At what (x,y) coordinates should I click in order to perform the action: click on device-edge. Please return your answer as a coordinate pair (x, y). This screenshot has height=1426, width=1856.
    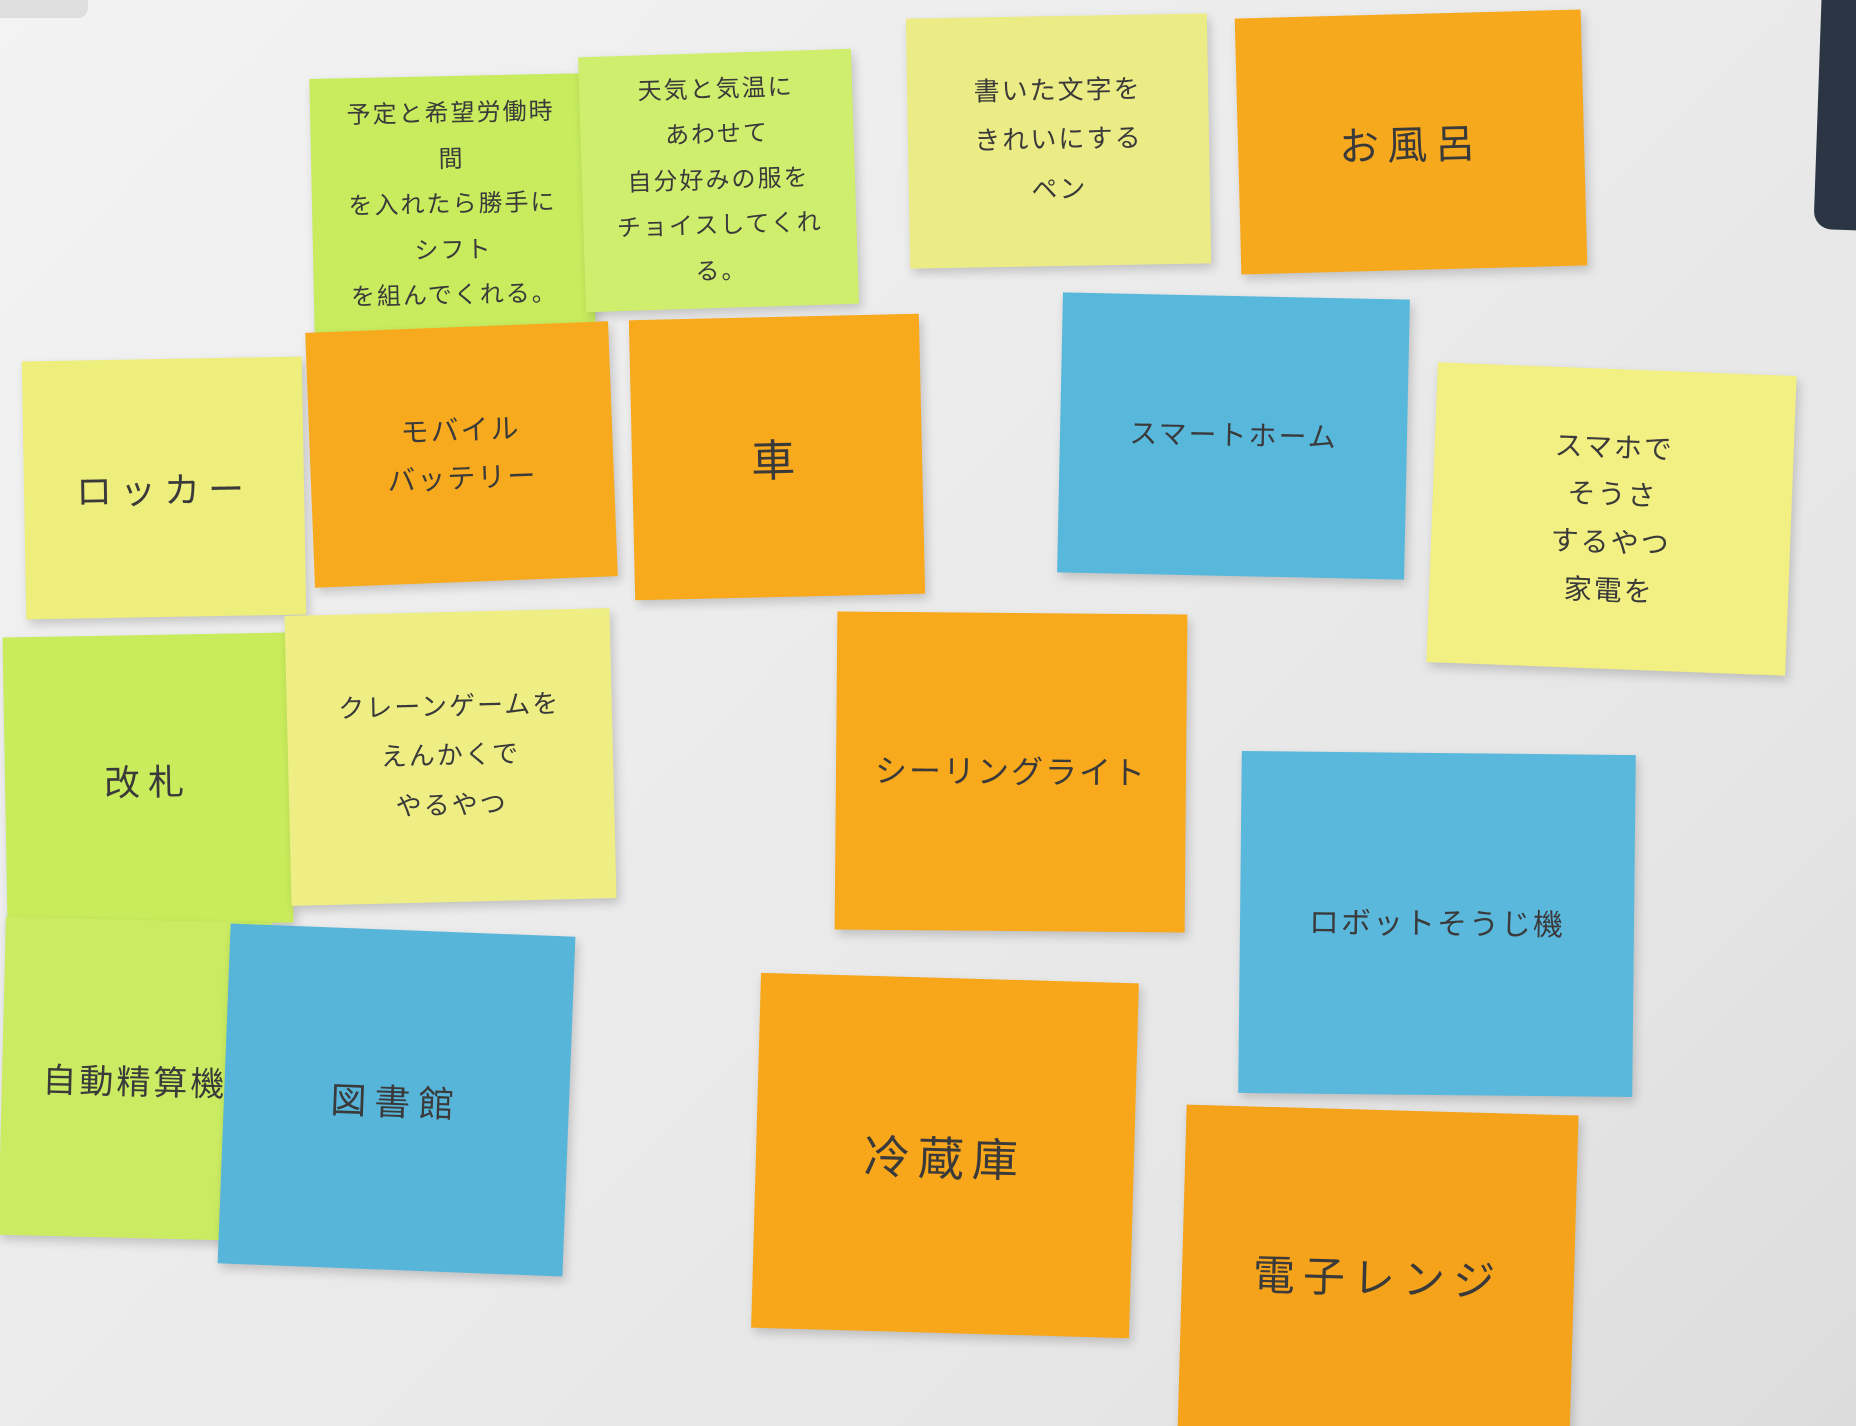
    Looking at the image, I should click on (1834, 115).